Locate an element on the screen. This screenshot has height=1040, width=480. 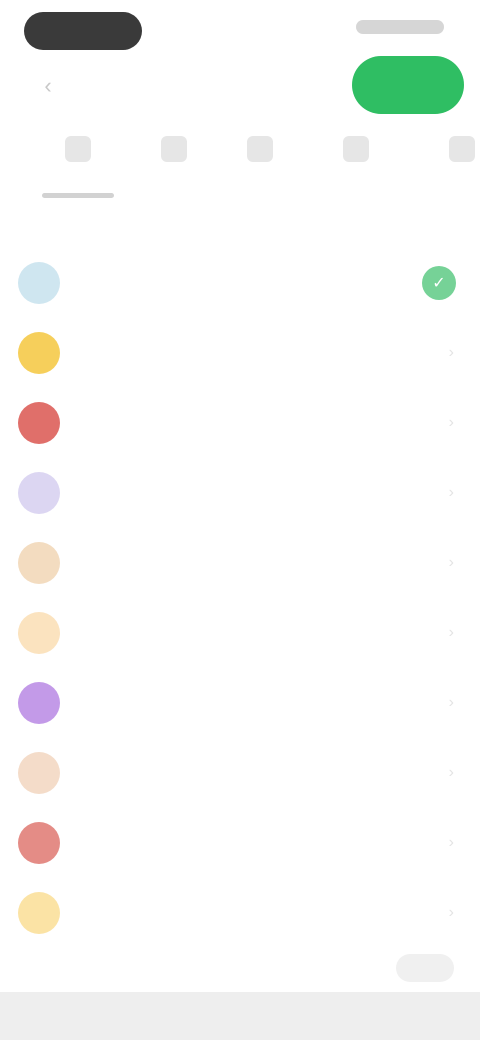
check-icon: ✓ is located at coordinates (439, 283).